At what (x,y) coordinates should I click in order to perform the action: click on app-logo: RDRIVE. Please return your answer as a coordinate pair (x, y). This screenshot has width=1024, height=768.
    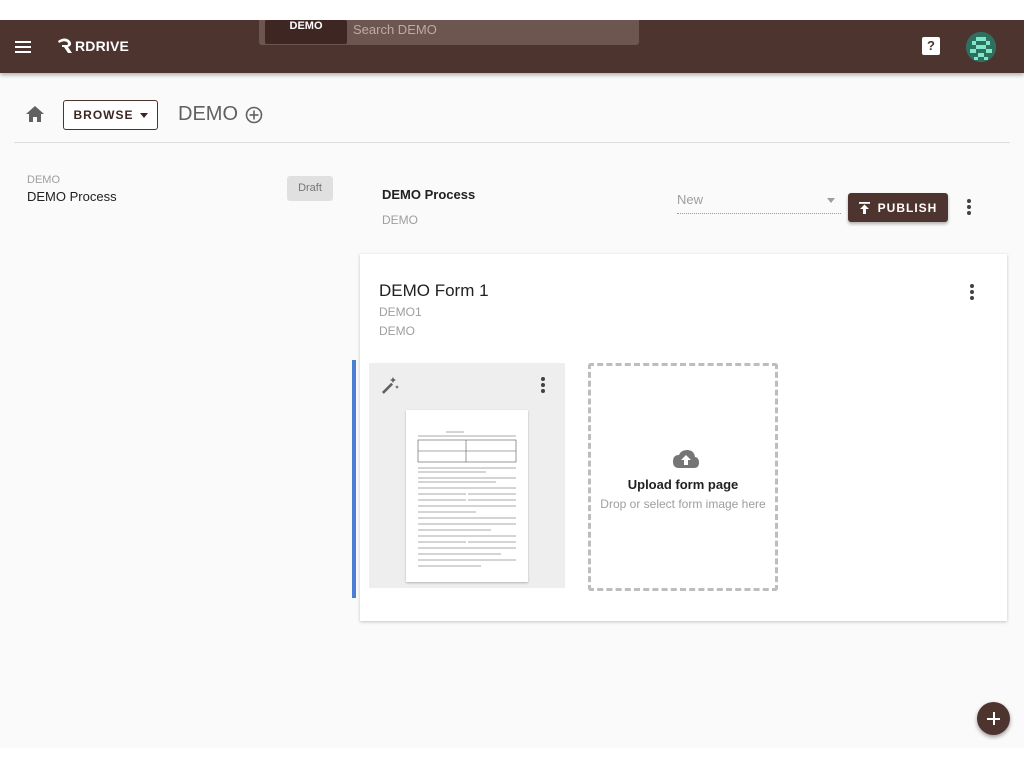
    Looking at the image, I should click on (92, 46).